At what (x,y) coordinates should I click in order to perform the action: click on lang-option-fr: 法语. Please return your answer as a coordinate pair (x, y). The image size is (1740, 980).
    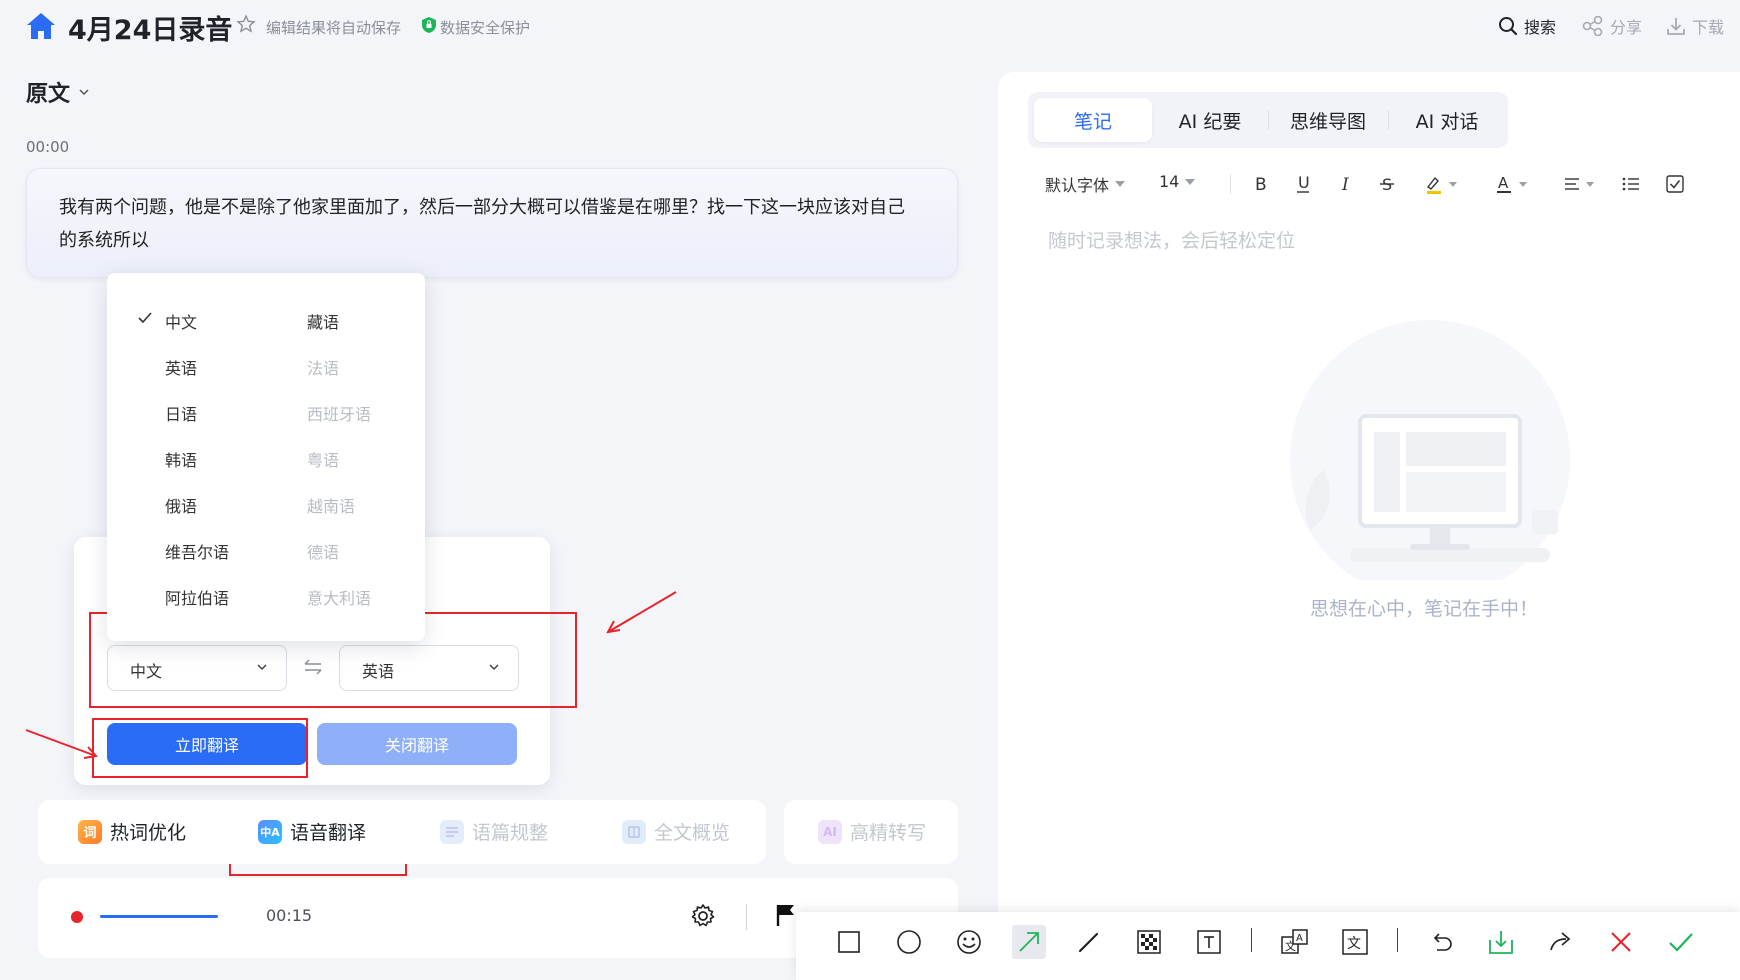
    Looking at the image, I should click on (323, 367).